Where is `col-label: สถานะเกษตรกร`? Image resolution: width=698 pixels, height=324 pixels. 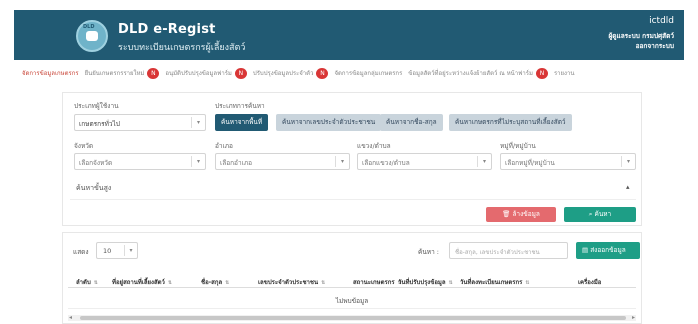
col-label: สถานะเกษตรกร is located at coordinates (374, 282).